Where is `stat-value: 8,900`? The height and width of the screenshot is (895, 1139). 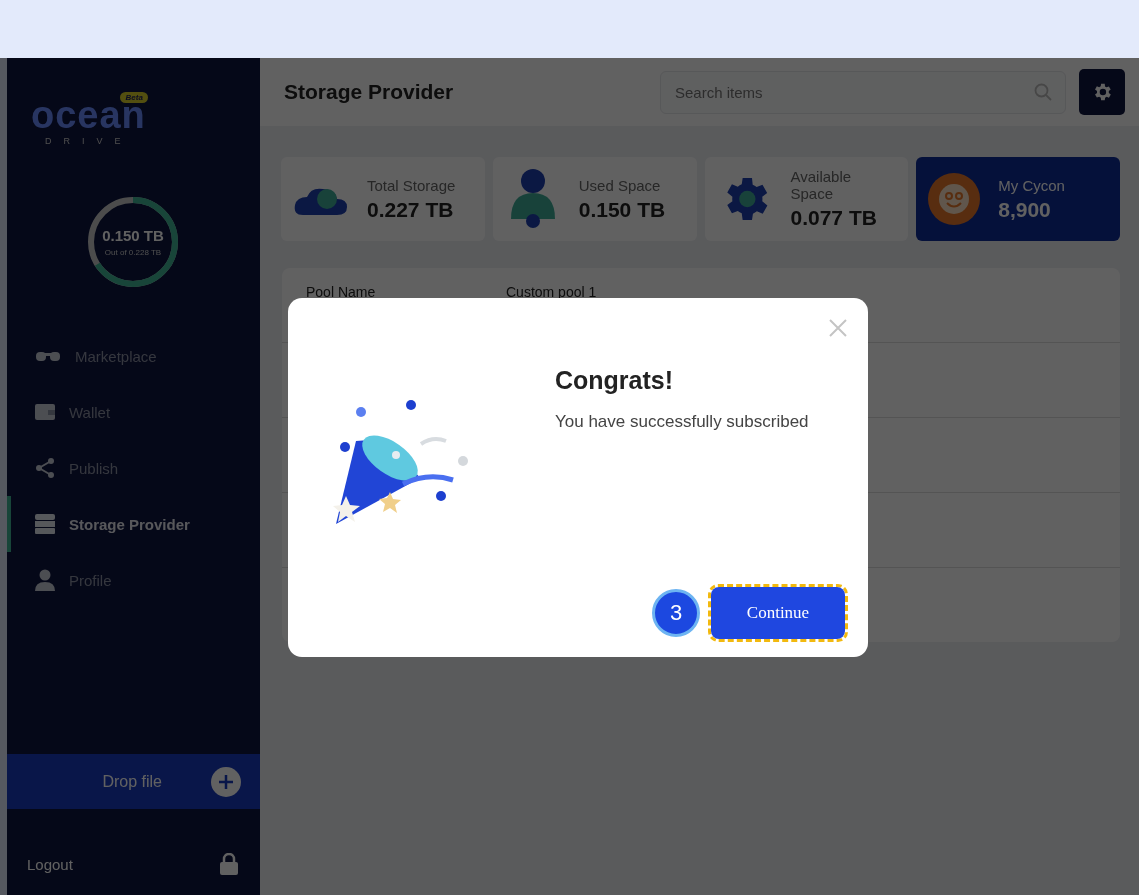
stat-value: 8,900 is located at coordinates (1025, 209).